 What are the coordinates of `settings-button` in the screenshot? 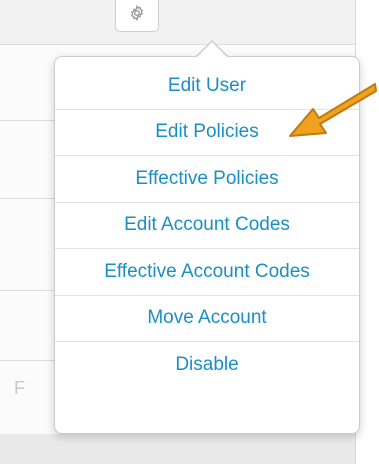 It's located at (137, 16).